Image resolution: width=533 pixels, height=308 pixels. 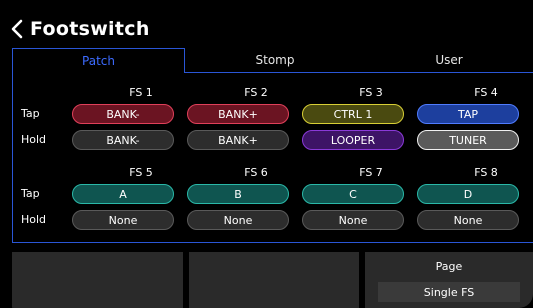 What do you see at coordinates (123, 220) in the screenshot?
I see `fs5-hold-button: None` at bounding box center [123, 220].